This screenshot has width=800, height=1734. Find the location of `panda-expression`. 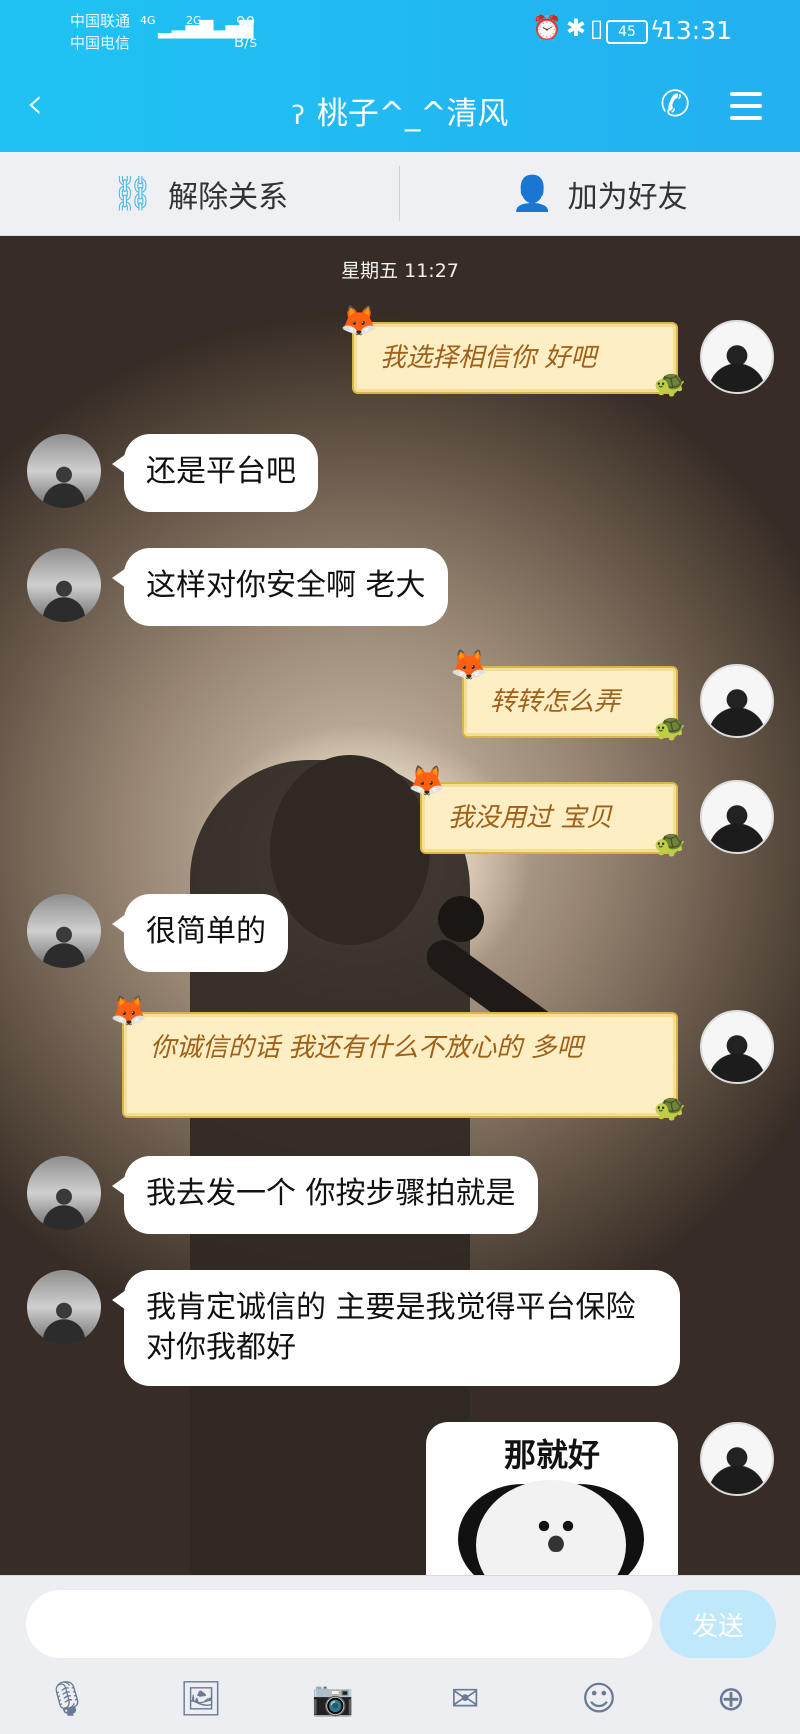

panda-expression is located at coordinates (556, 1532).